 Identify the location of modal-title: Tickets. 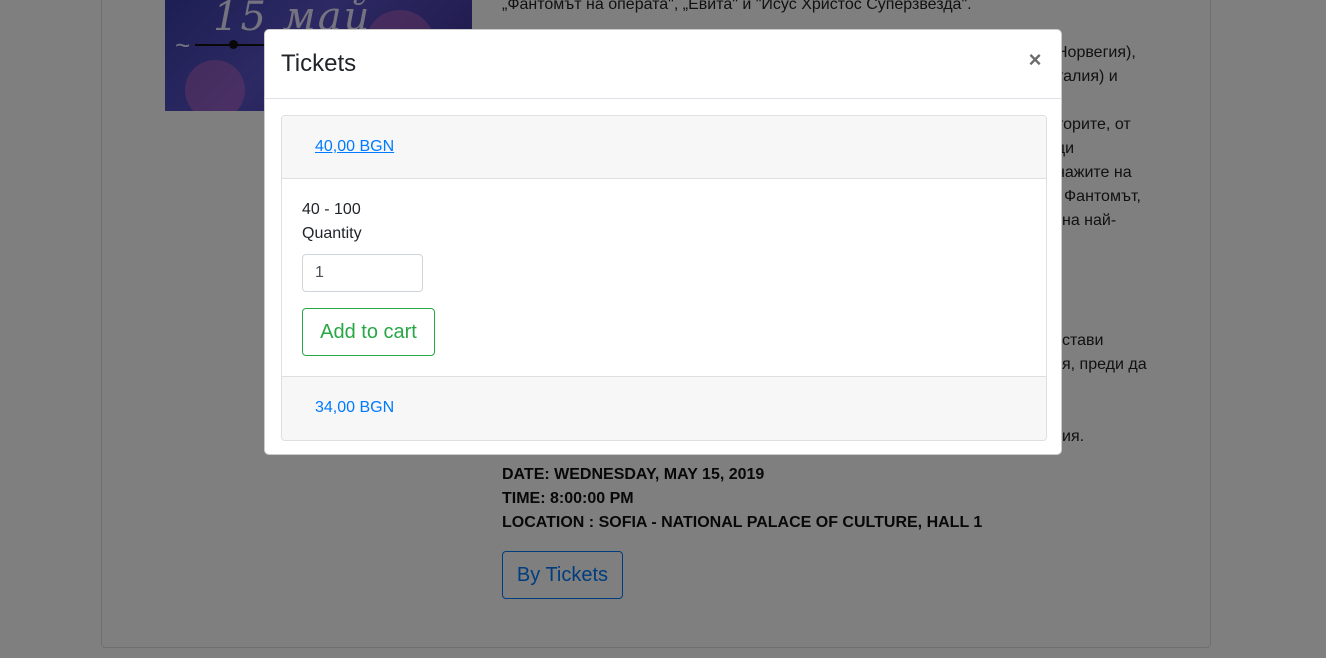
(319, 63).